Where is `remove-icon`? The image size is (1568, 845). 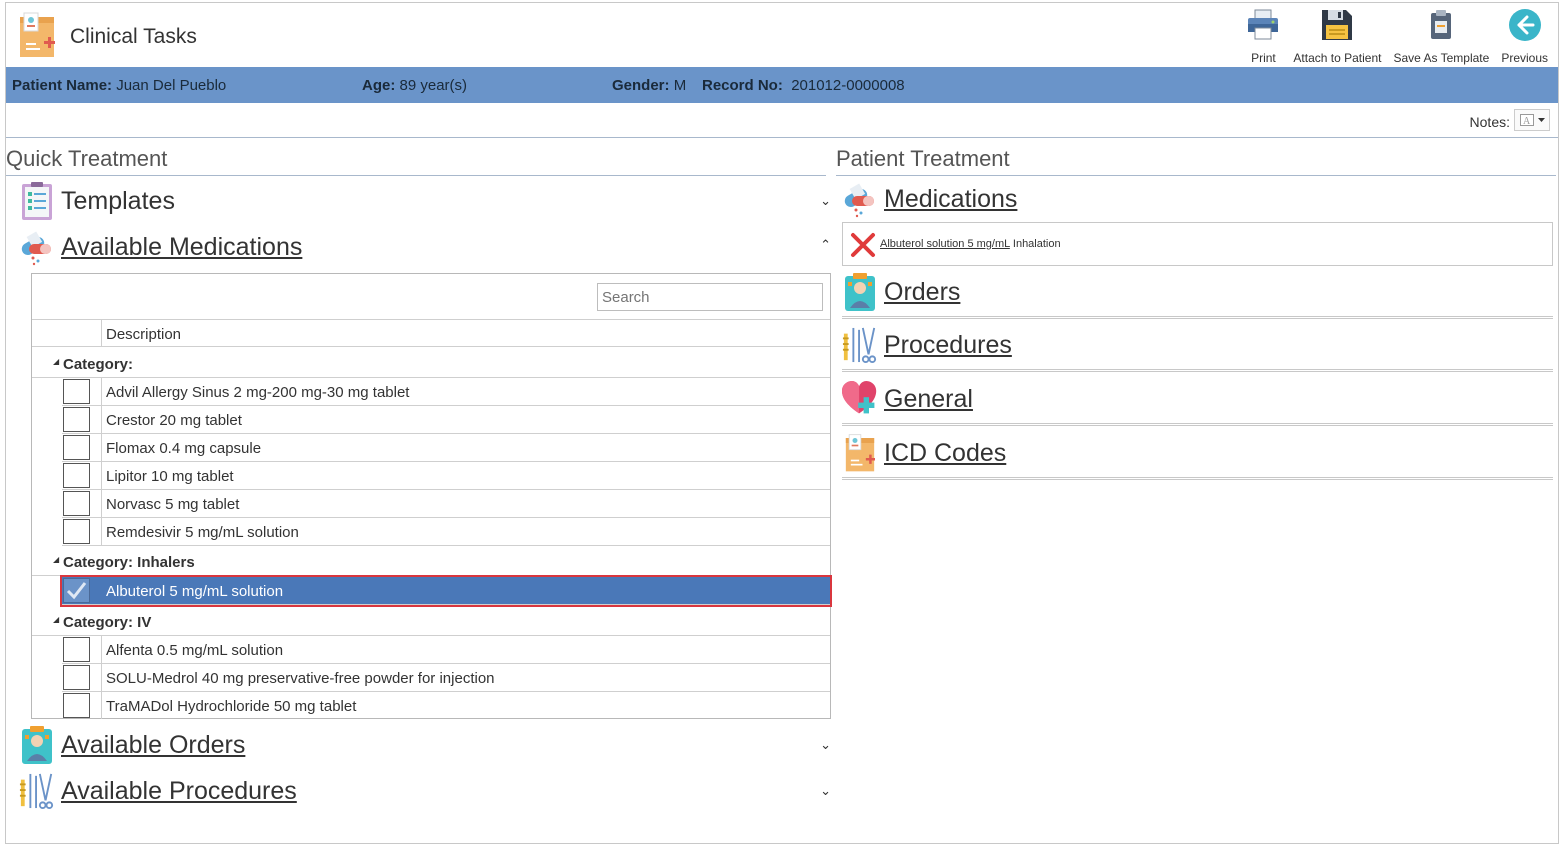
remove-icon is located at coordinates (863, 247).